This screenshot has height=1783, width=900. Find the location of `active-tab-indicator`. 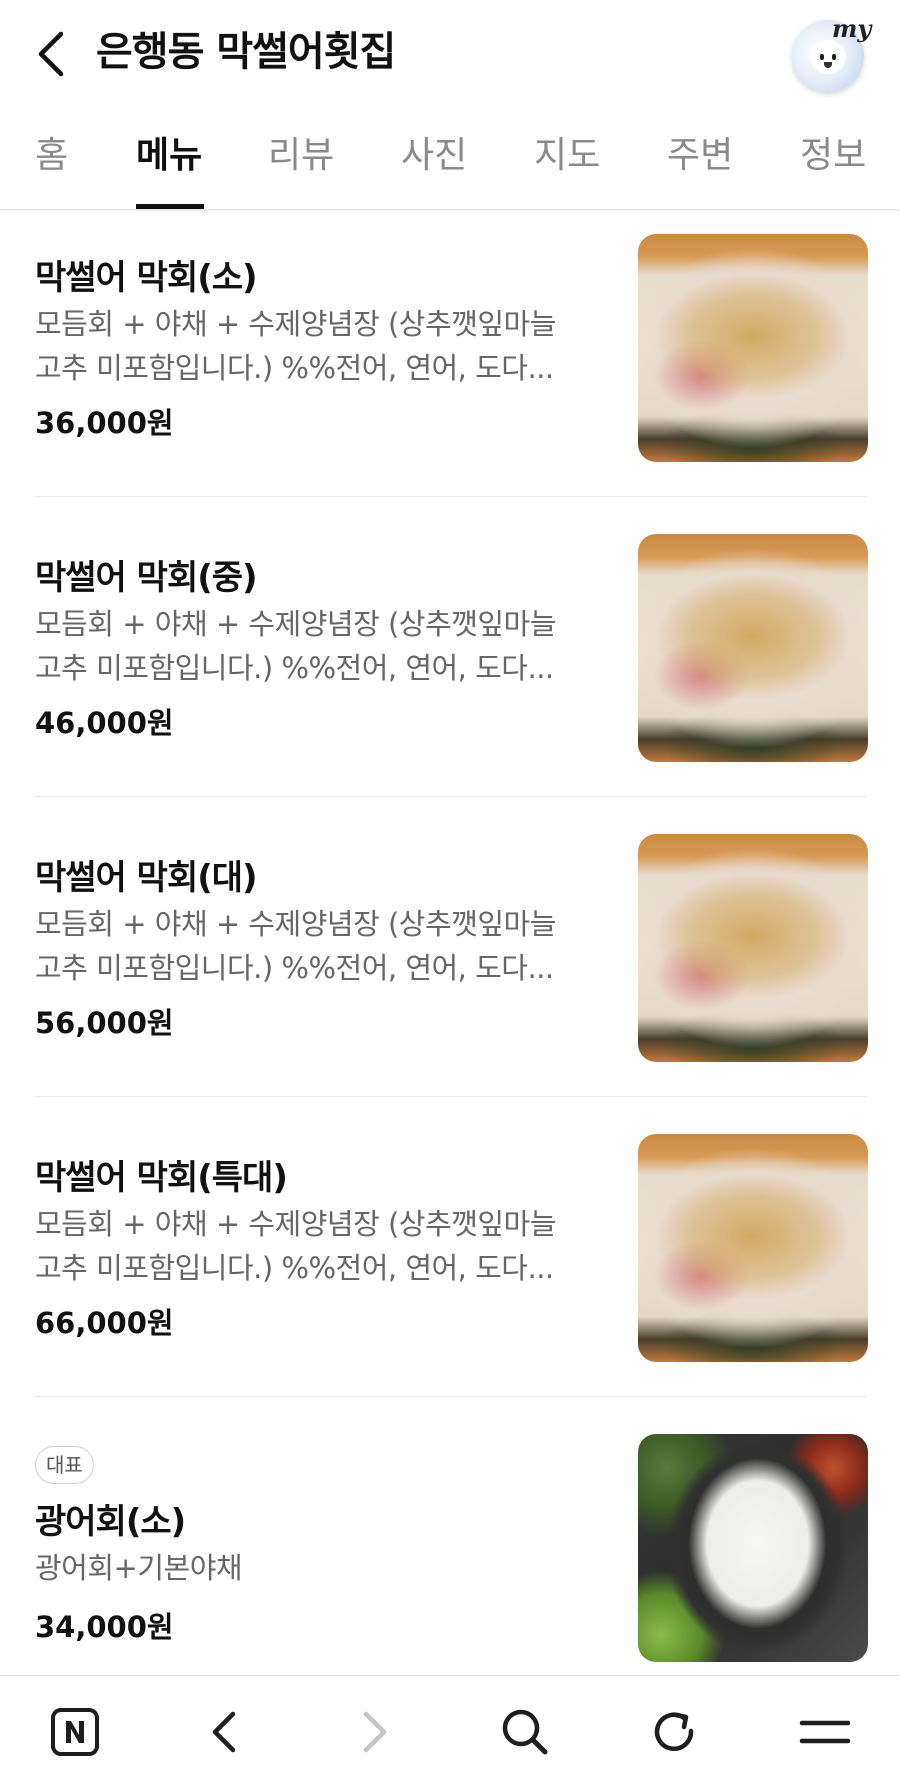

active-tab-indicator is located at coordinates (170, 206).